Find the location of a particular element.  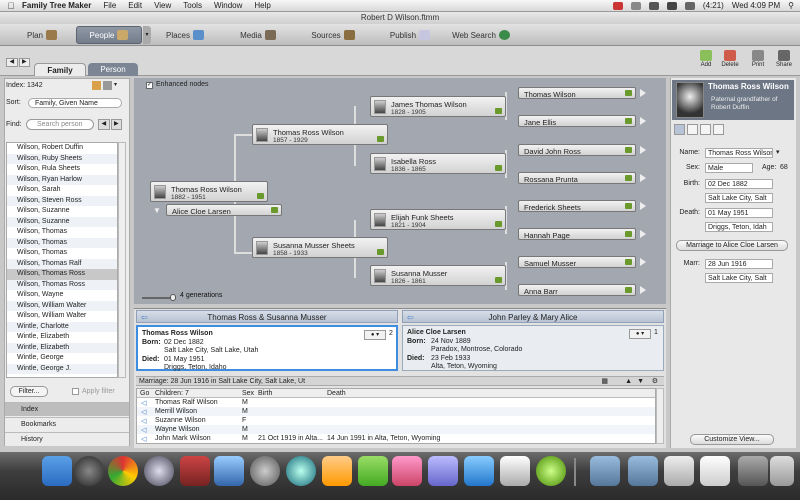

system-preferences-icon is located at coordinates (265, 471).